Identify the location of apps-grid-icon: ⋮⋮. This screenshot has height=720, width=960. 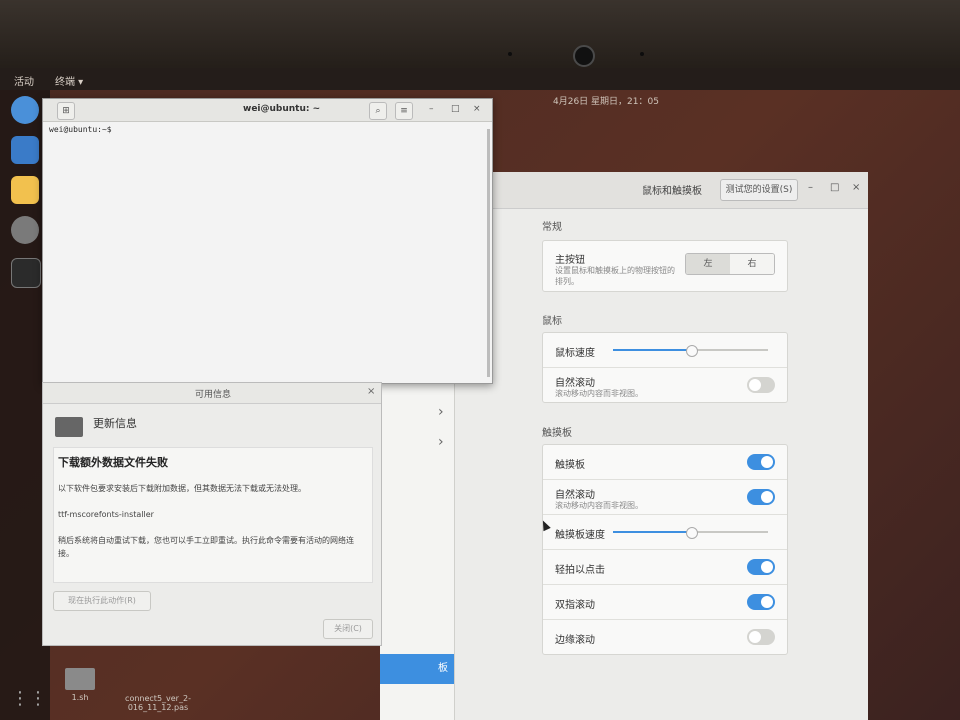
(29, 699).